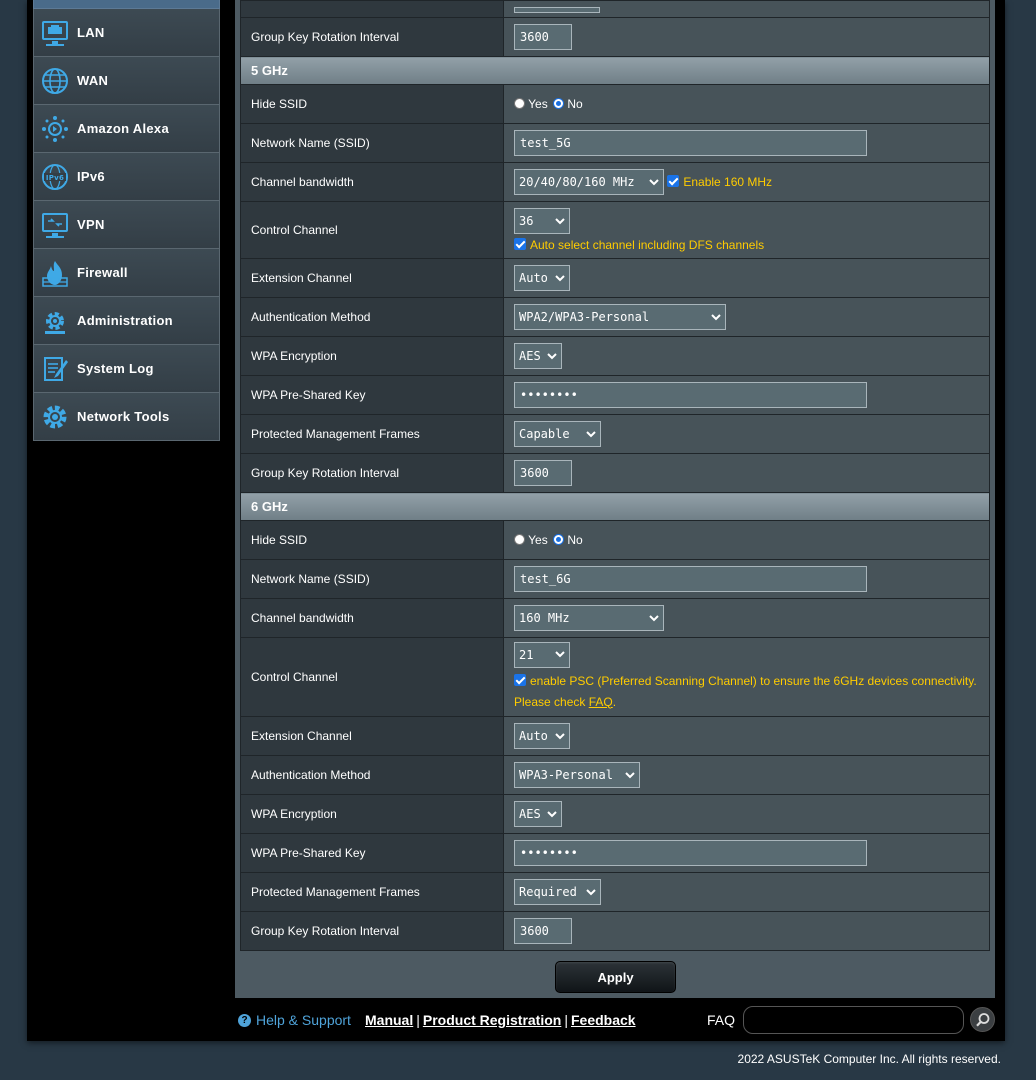 Image resolution: width=1036 pixels, height=1080 pixels. Describe the element at coordinates (544, 434) in the screenshot. I see `select-value: Capable` at that location.